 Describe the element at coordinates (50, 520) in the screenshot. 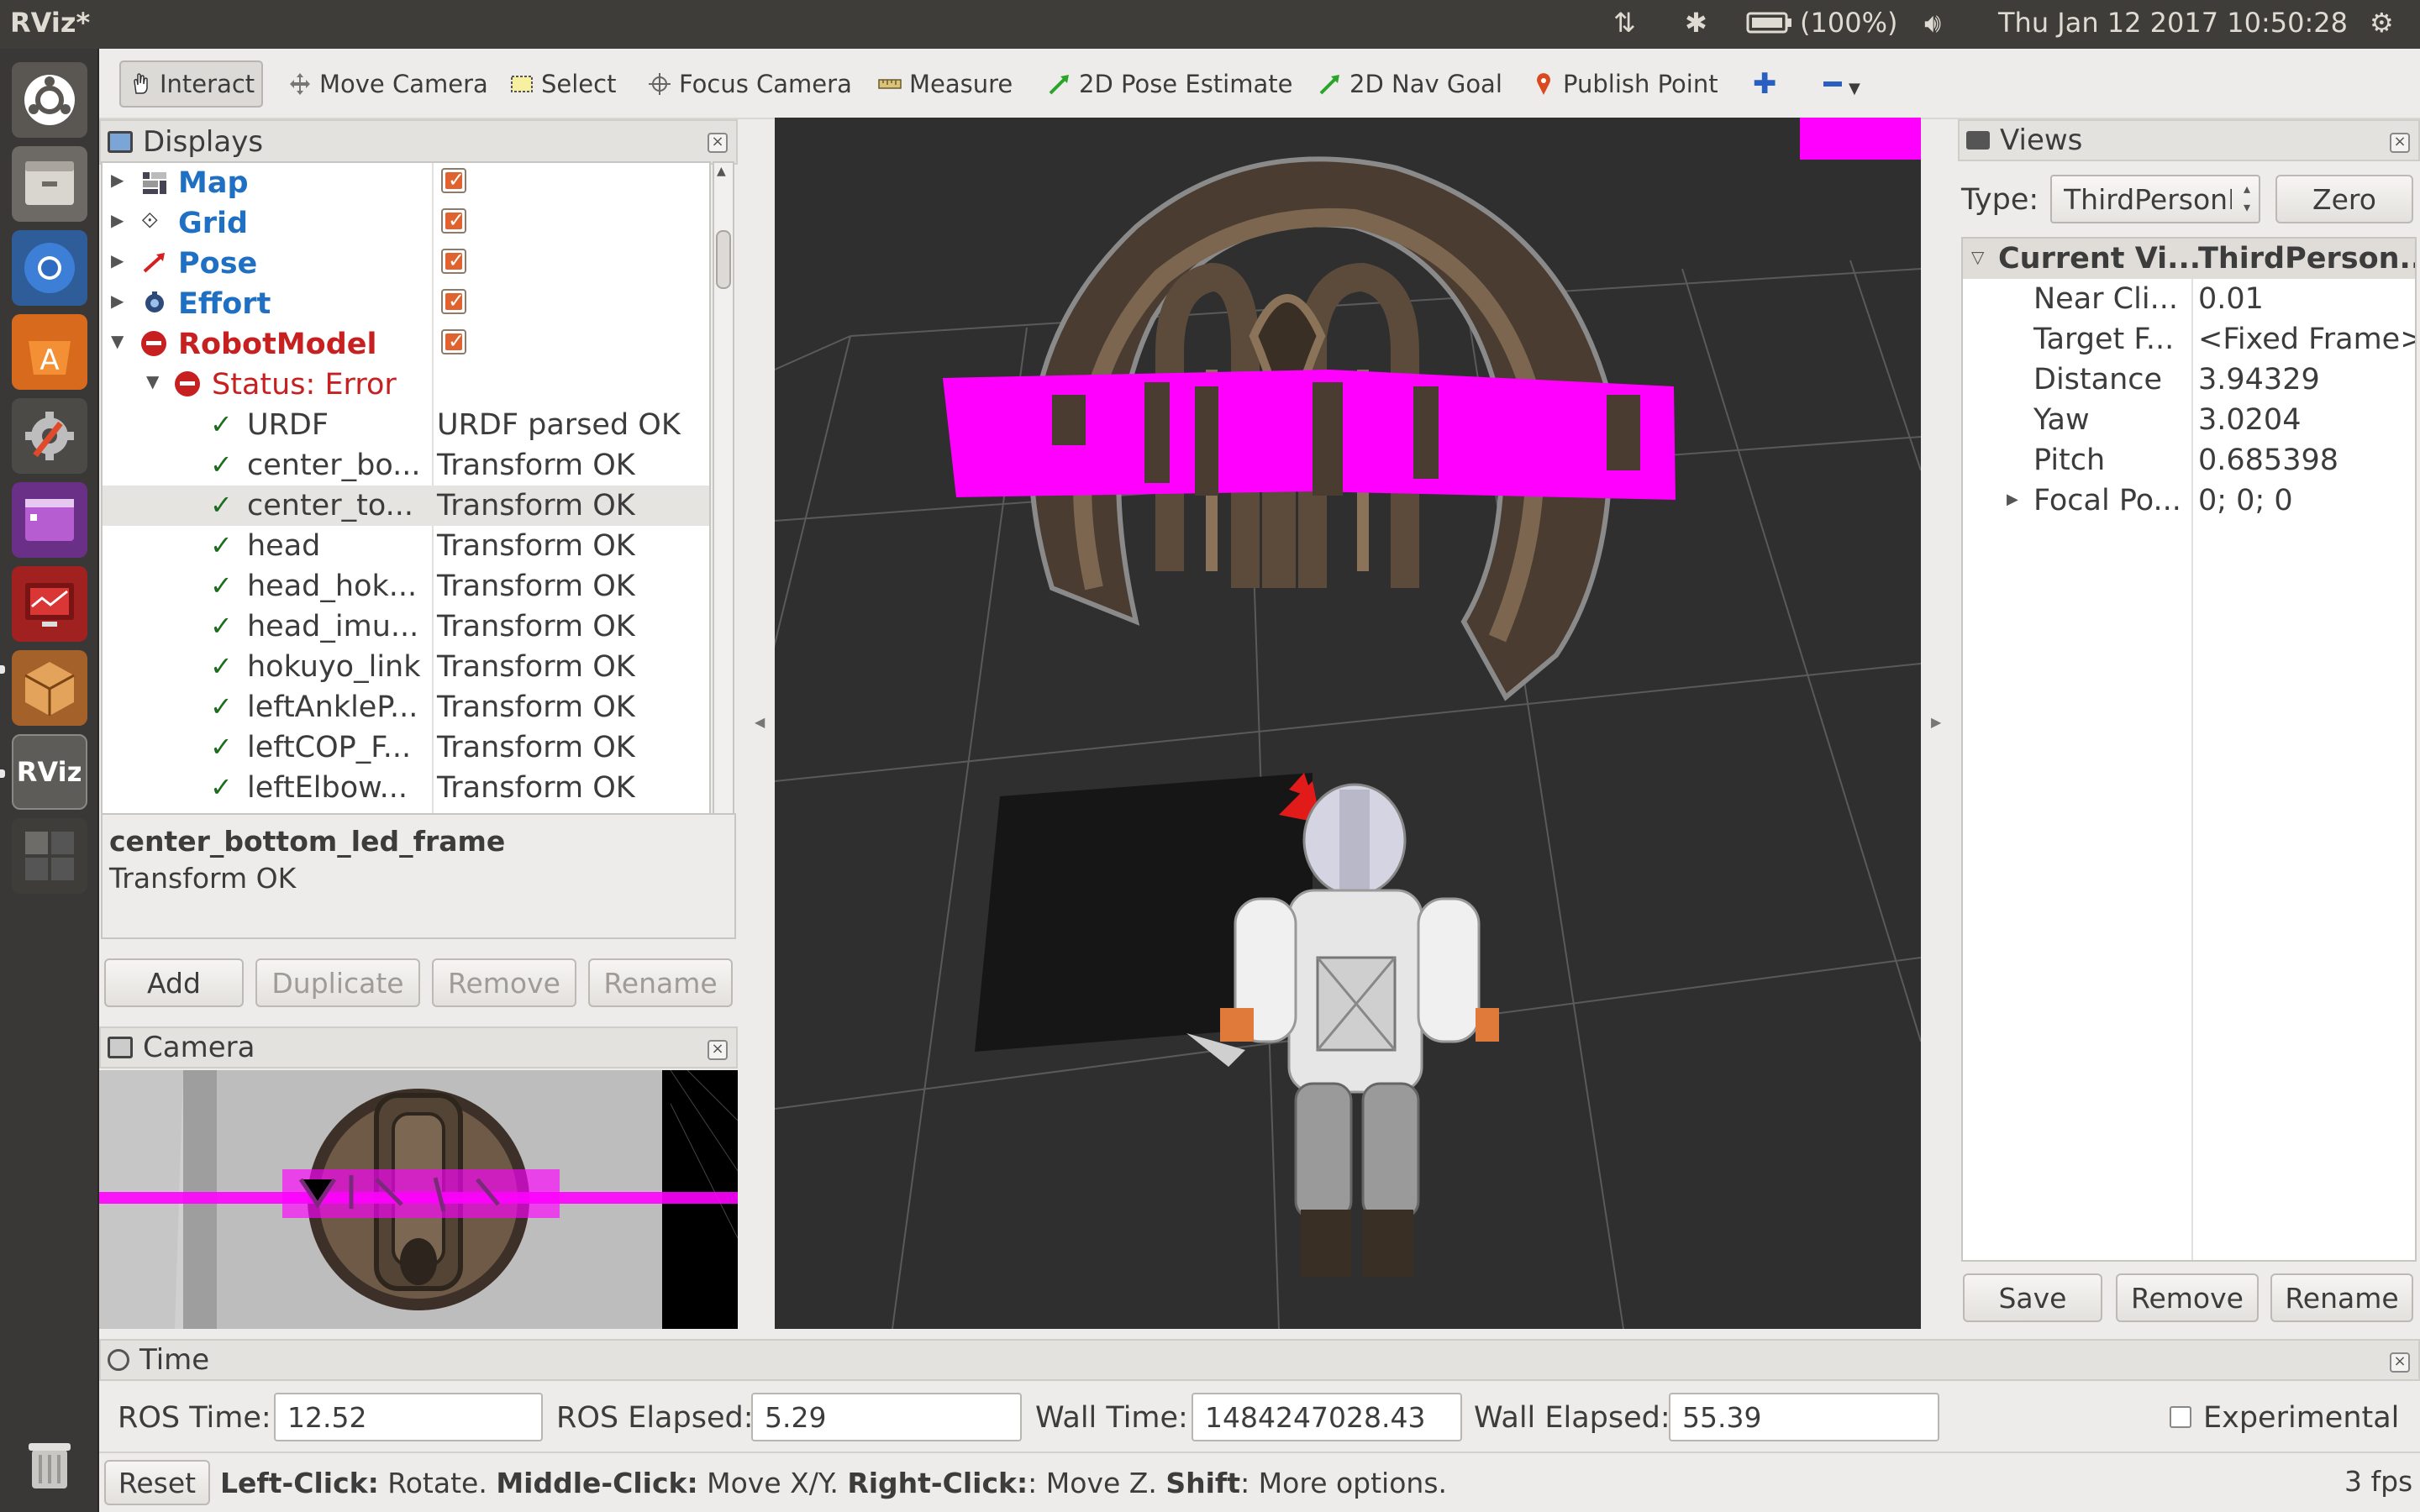

I see `workspace-icon` at that location.